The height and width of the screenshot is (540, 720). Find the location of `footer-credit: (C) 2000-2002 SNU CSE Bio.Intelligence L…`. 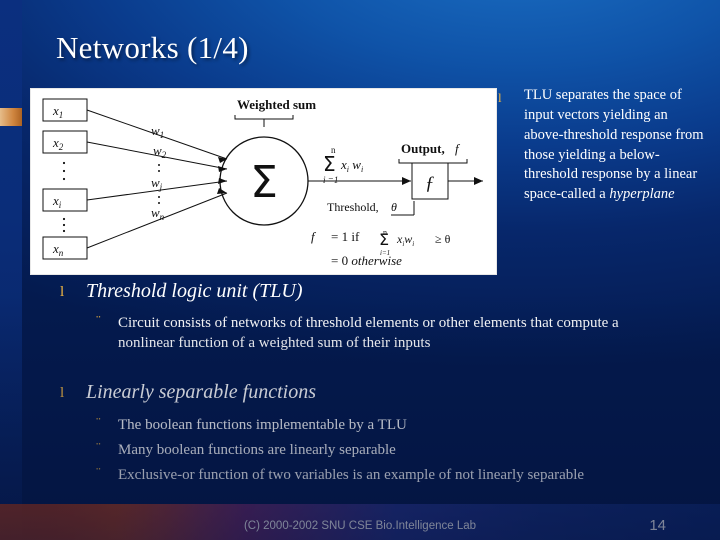

footer-credit: (C) 2000-2002 SNU CSE Bio.Intelligence L… is located at coordinates (360, 526).